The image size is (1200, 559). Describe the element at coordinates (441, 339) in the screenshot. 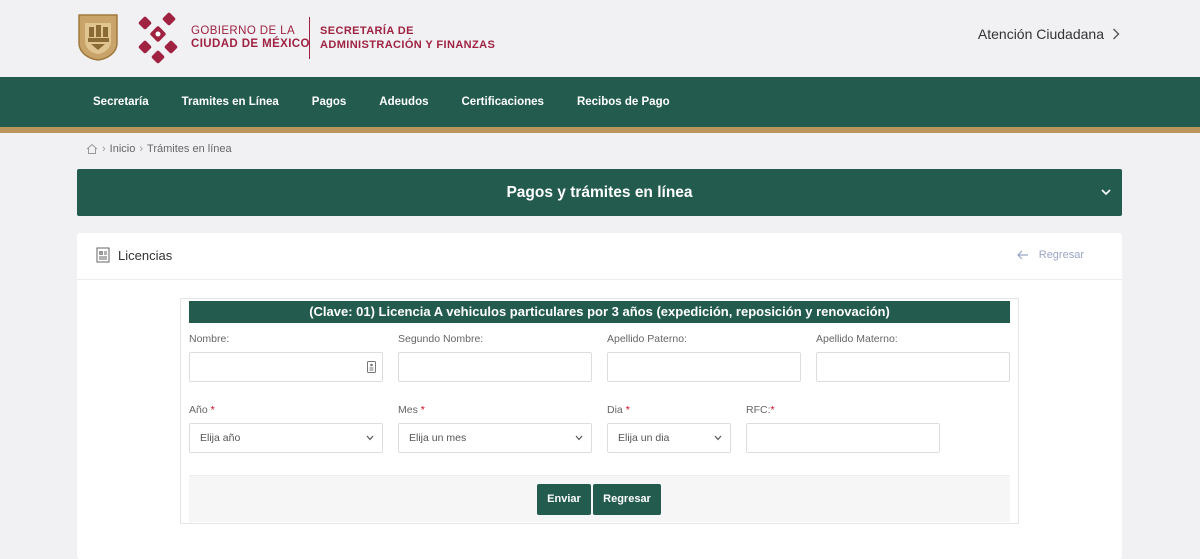

I see `segundo-nombre-label: Segundo Nombre:` at that location.